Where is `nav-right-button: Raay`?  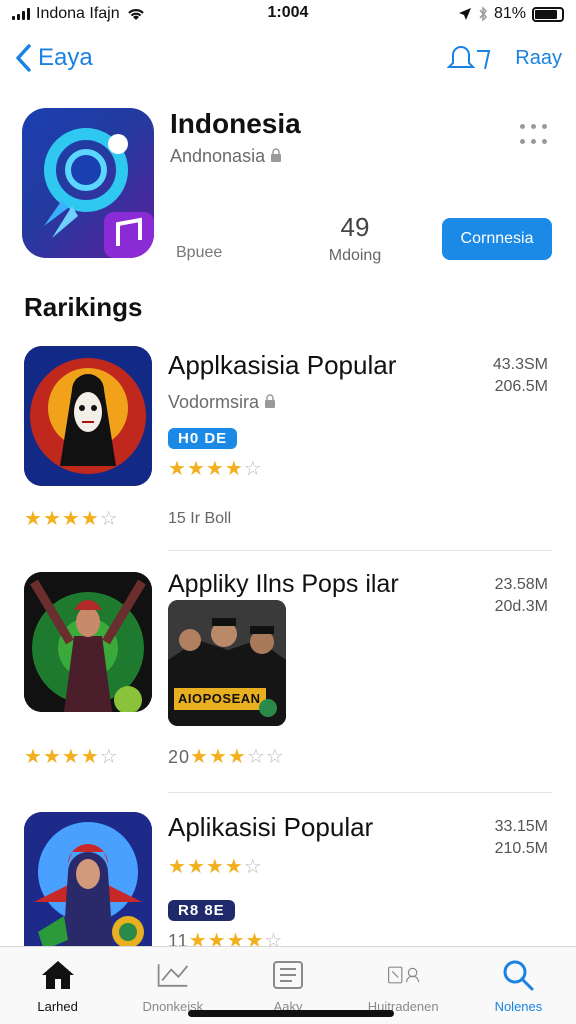
nav-right-button: Raay is located at coordinates (538, 58).